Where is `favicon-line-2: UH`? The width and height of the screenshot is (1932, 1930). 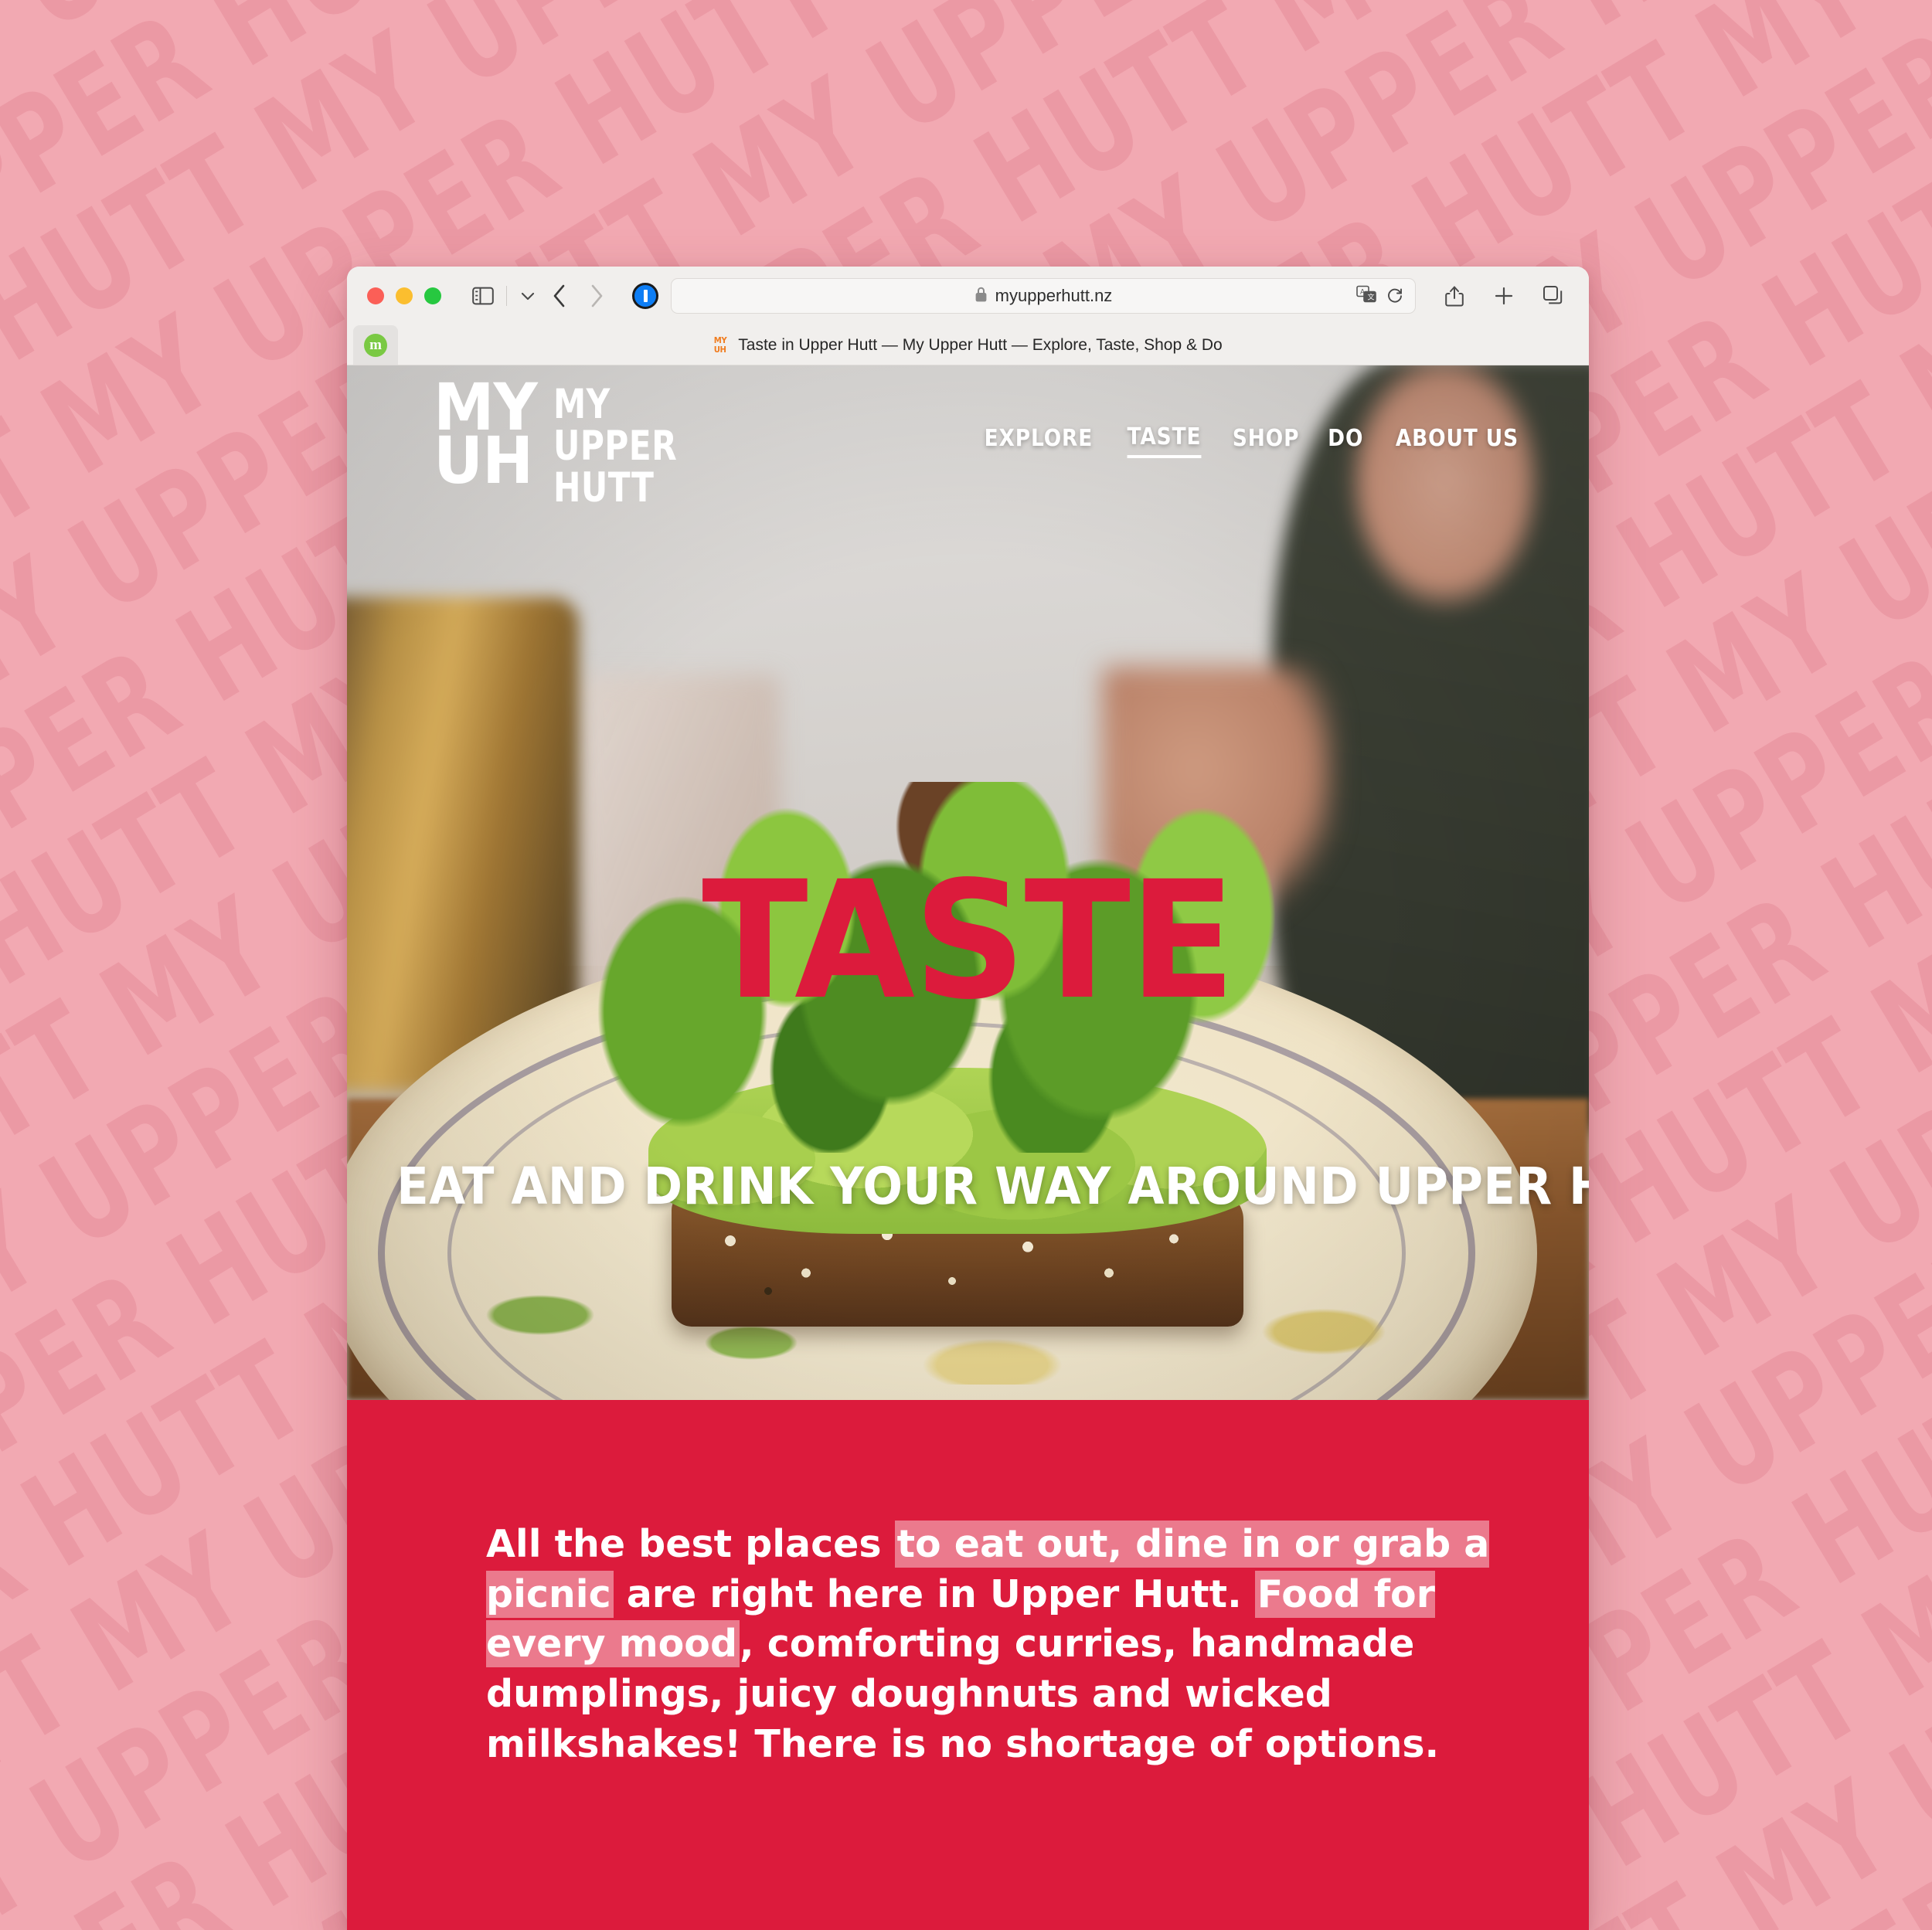 favicon-line-2: UH is located at coordinates (720, 349).